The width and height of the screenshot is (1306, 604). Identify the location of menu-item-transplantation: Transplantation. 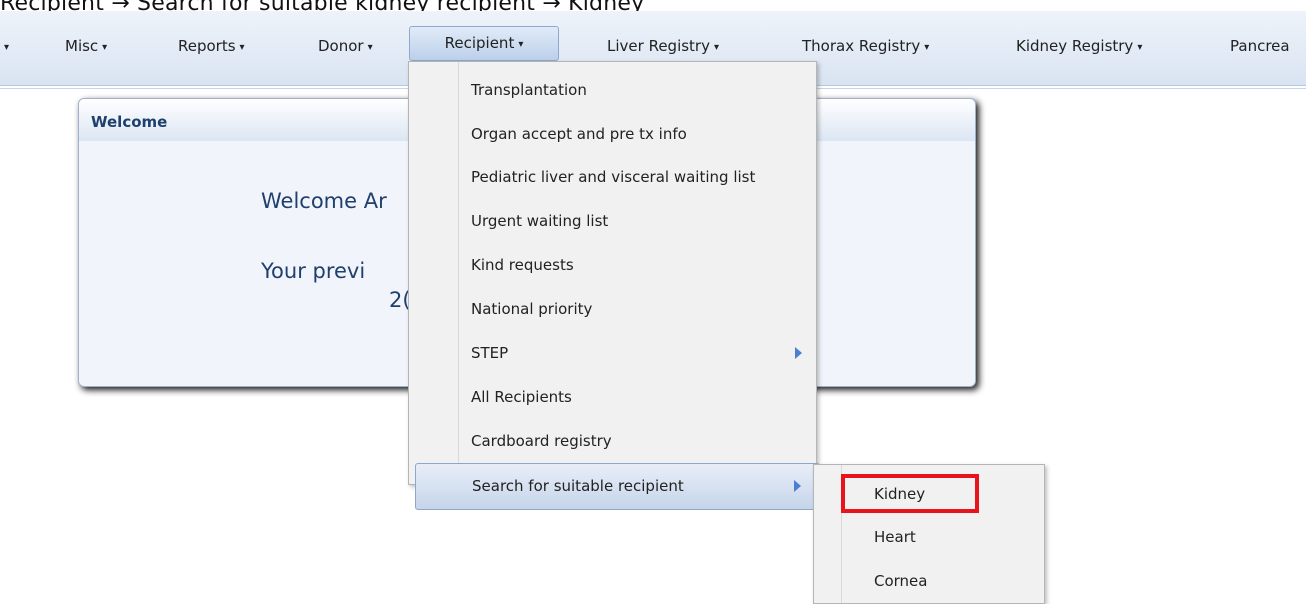
(612, 90).